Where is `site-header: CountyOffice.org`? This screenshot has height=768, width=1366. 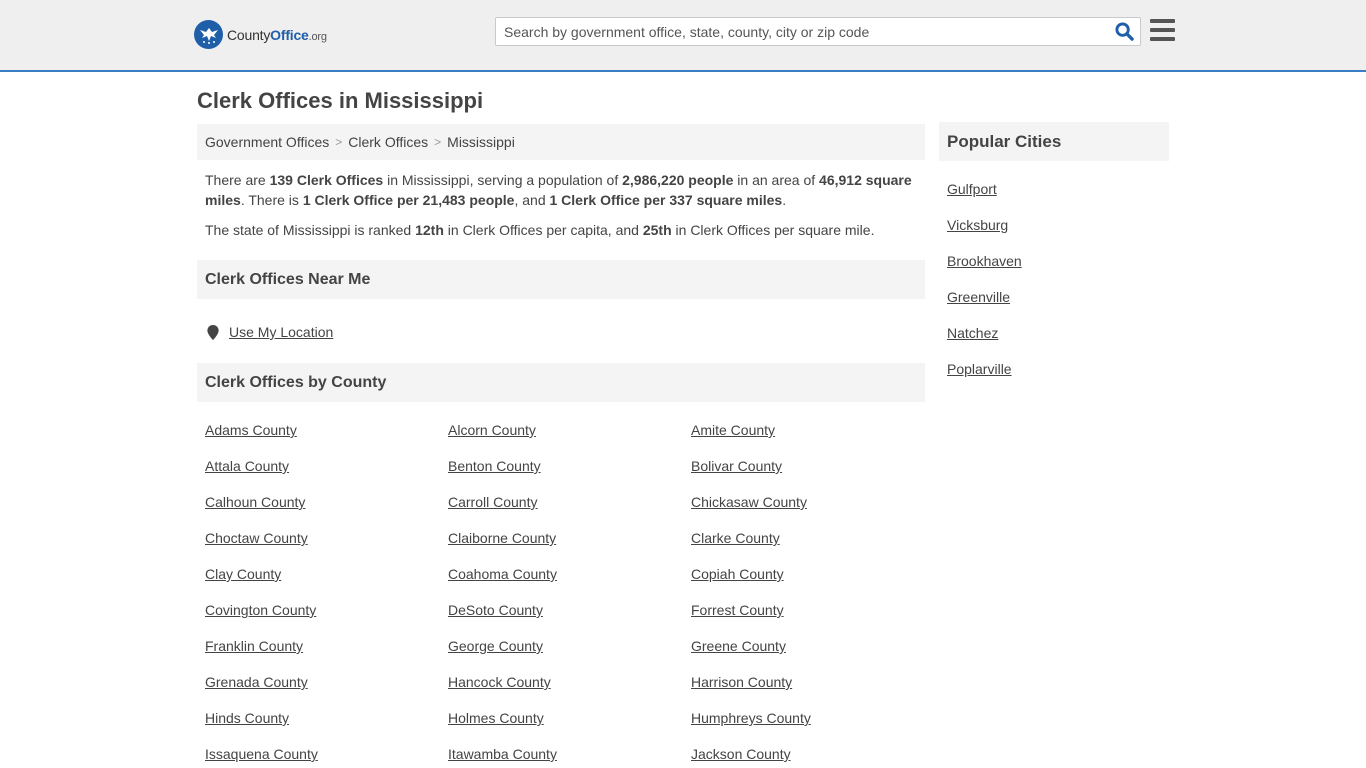
site-header: CountyOffice.org is located at coordinates (683, 36).